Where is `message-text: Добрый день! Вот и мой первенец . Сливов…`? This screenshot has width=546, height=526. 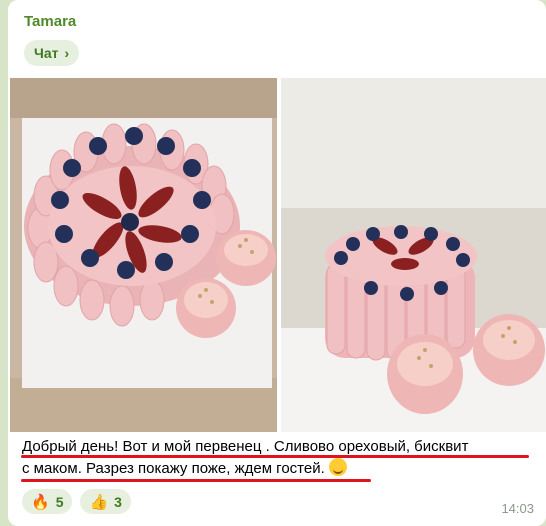 message-text: Добрый день! Вот и мой первенец . Сливов… is located at coordinates (282, 458).